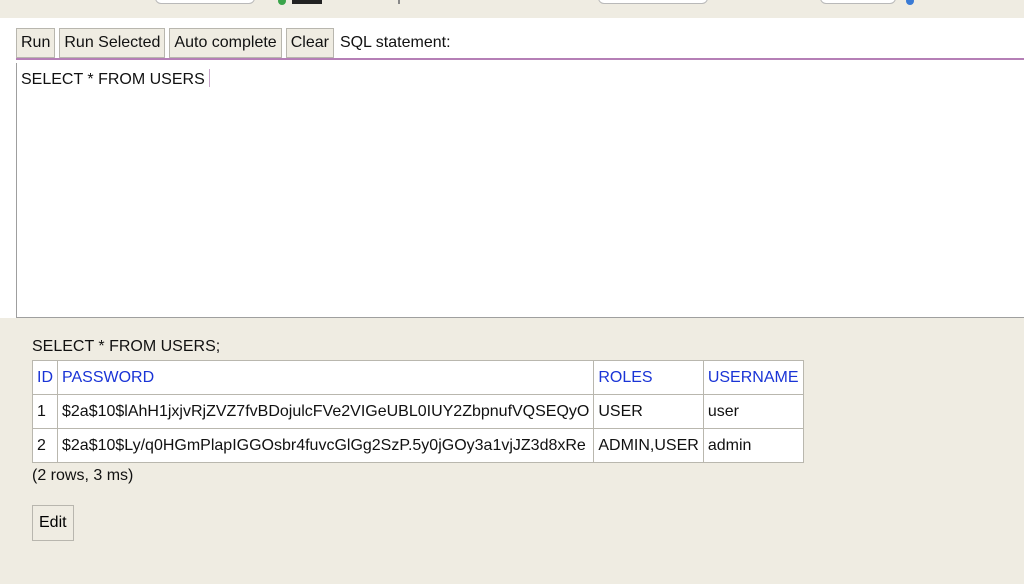 Image resolution: width=1024 pixels, height=584 pixels. Describe the element at coordinates (45, 377) in the screenshot. I see `column-header-id: ID` at that location.